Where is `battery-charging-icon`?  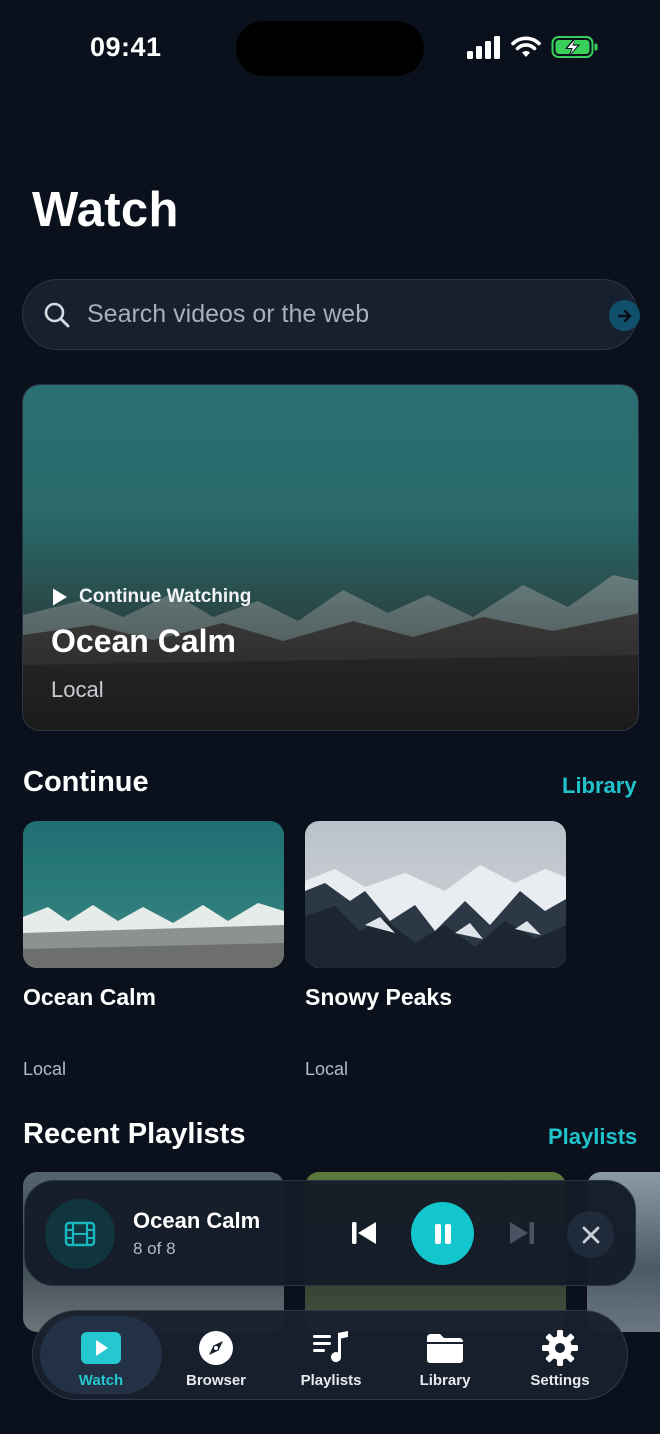
battery-charging-icon is located at coordinates (574, 47).